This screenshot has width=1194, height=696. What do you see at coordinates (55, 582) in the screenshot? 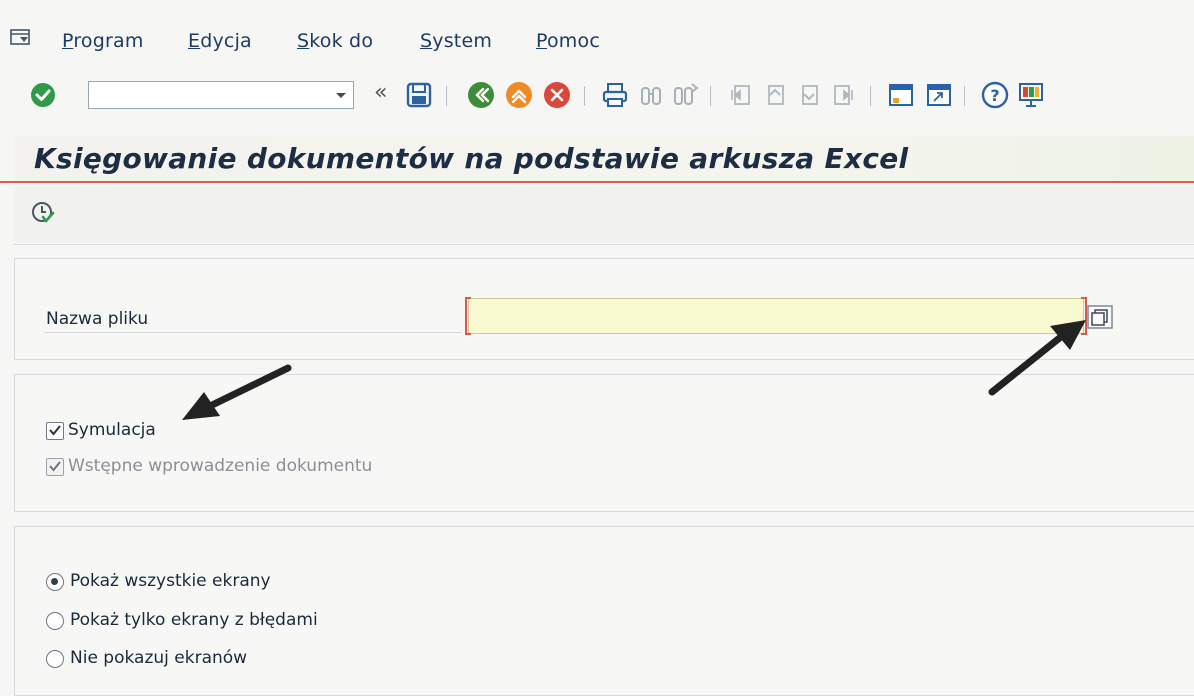
I see `radio-show-all-screens` at bounding box center [55, 582].